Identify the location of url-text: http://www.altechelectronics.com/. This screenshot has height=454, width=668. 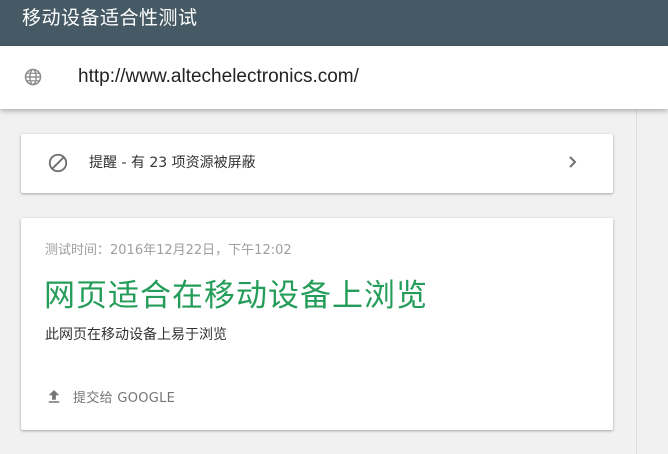
(218, 77).